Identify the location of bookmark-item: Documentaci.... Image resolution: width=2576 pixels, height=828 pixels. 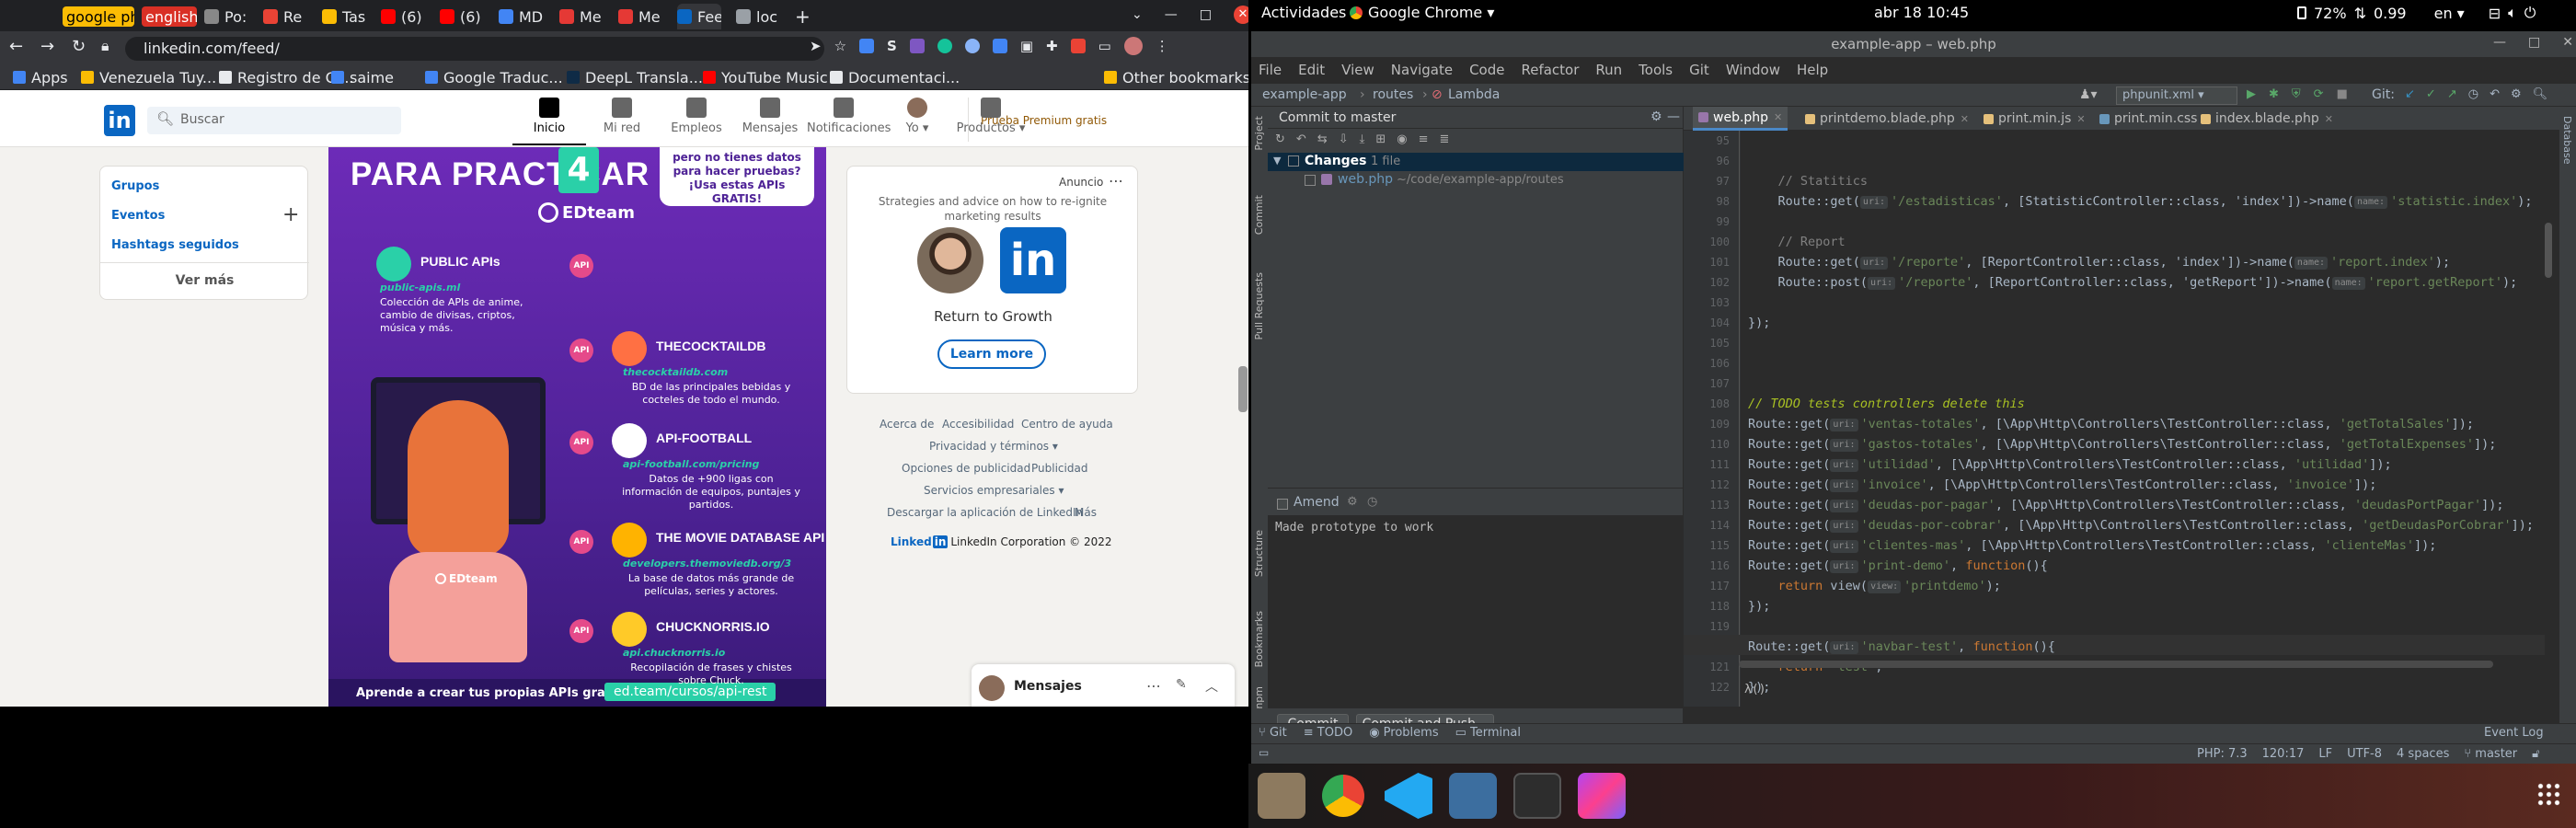
(895, 77).